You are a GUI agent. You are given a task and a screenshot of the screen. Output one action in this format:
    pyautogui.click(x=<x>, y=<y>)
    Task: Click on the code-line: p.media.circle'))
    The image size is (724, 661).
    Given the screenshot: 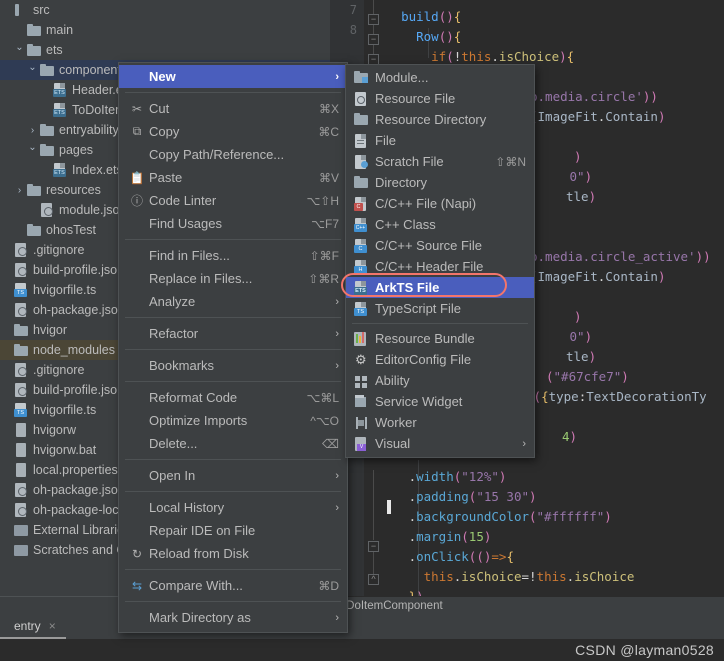 What is the action you would take?
    pyautogui.click(x=594, y=97)
    